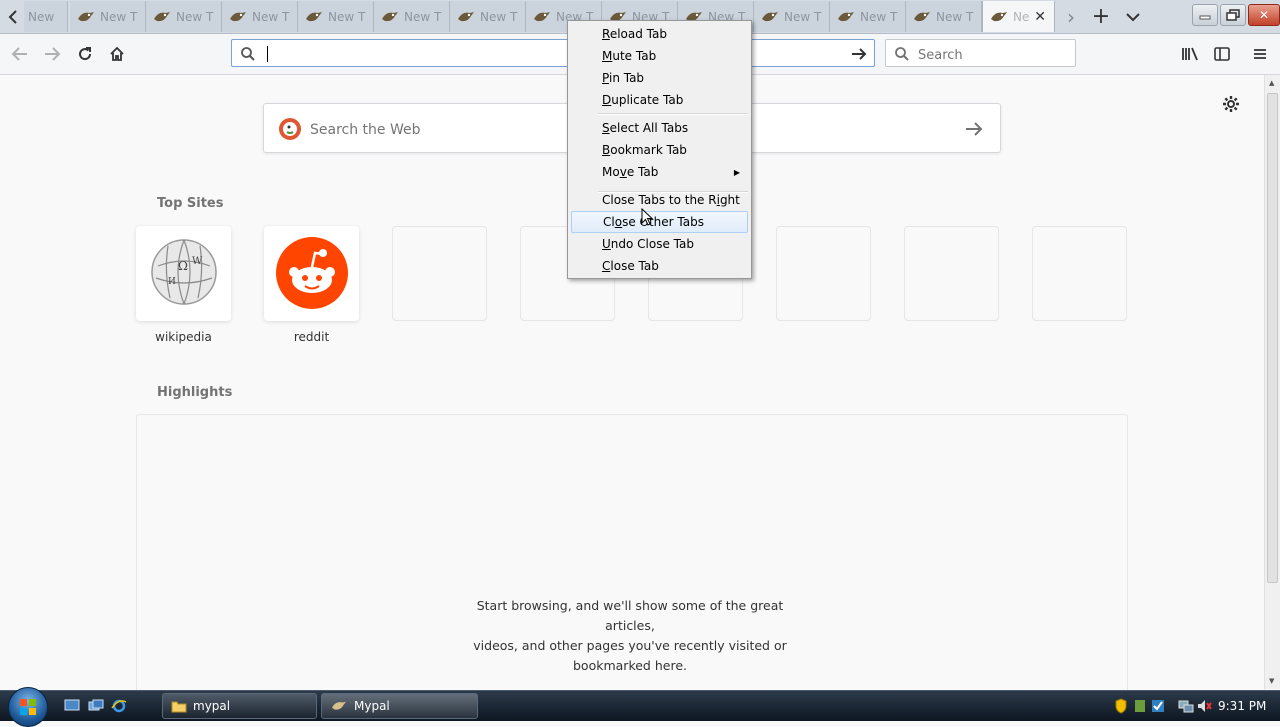 The image size is (1280, 727). Describe the element at coordinates (1271, 83) in the screenshot. I see `scroll-up-arrow: ▲` at that location.